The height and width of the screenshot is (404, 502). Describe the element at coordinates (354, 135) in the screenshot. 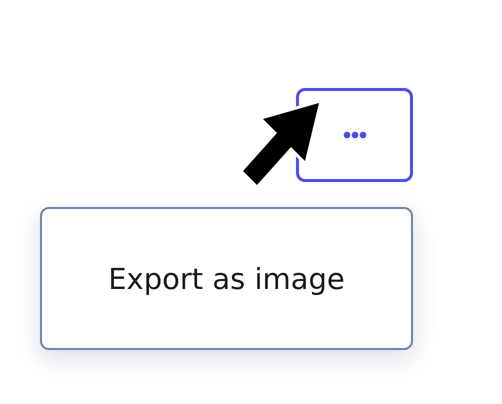

I see `more-icon` at that location.